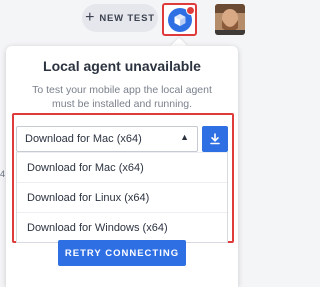  I want to click on option-windows: Download for Windows (x64), so click(122, 227).